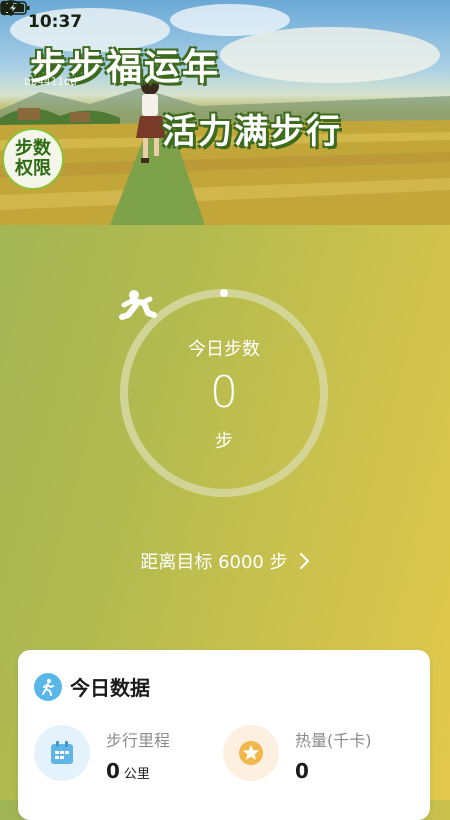 Image resolution: width=450 pixels, height=820 pixels. Describe the element at coordinates (304, 561) in the screenshot. I see `chevron-right-icon` at that location.